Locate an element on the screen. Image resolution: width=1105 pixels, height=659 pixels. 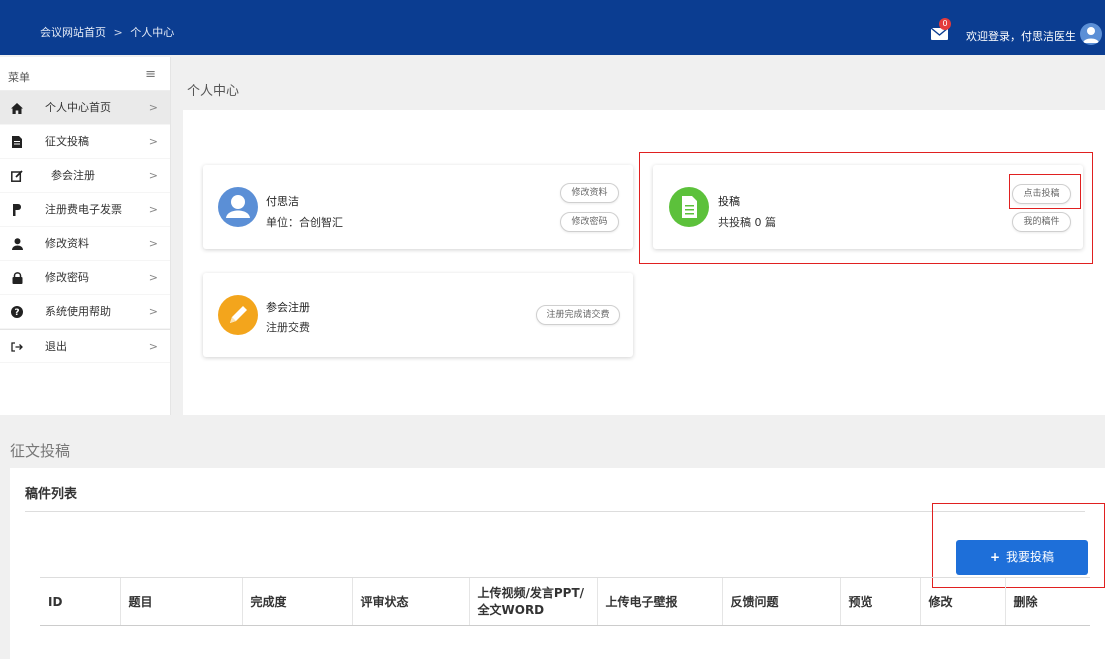
user-avatar-icon is located at coordinates (1091, 34).